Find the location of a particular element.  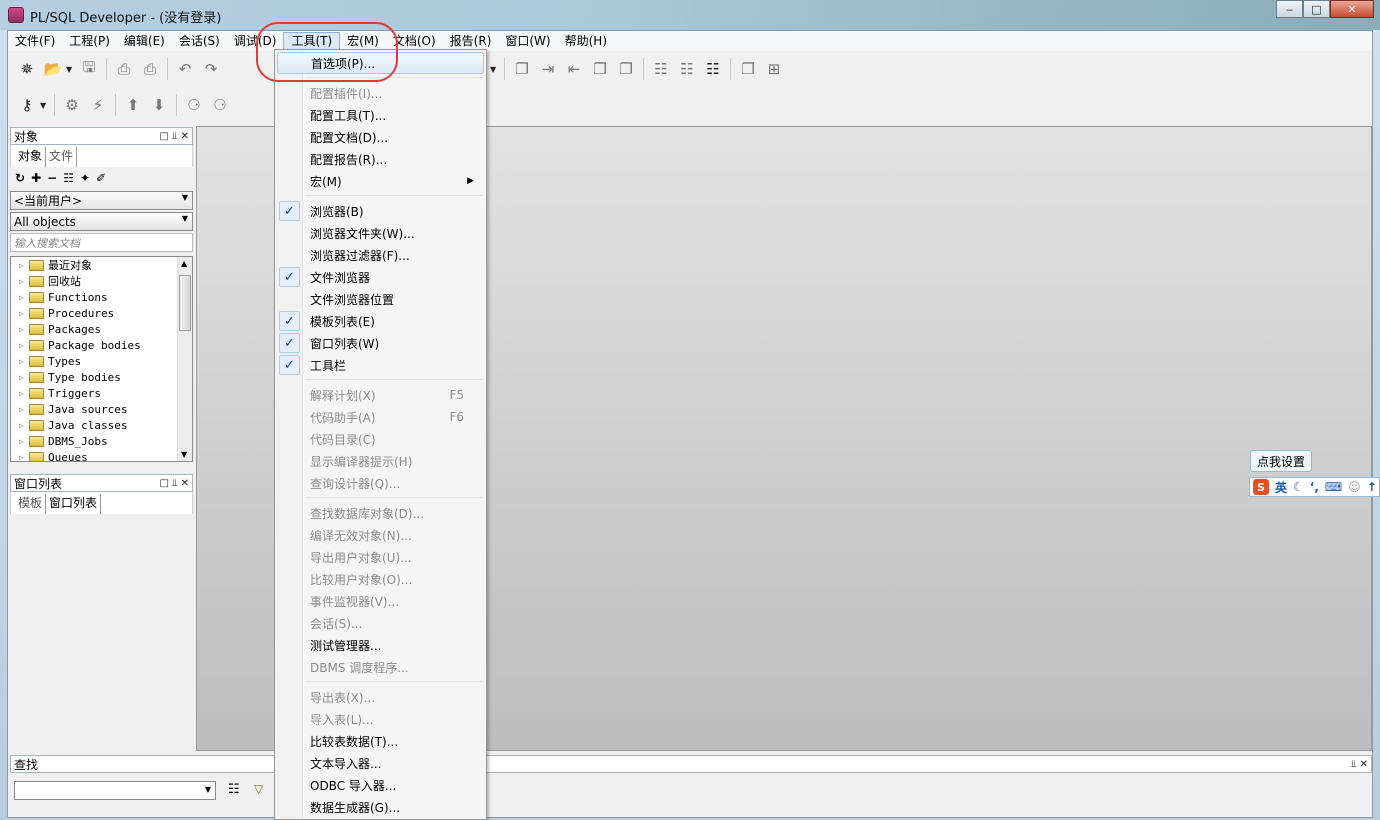

undo-icon: ↶ is located at coordinates (185, 69).